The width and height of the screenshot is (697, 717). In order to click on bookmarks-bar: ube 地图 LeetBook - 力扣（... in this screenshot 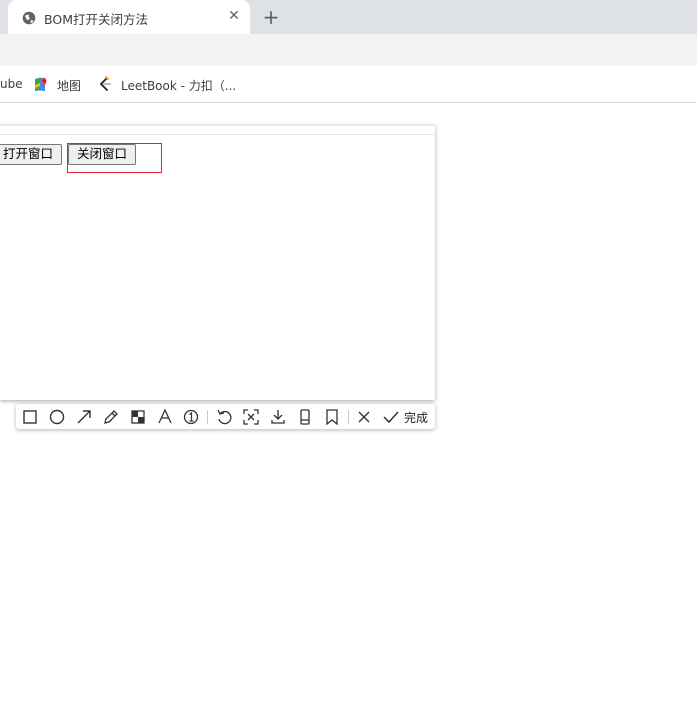, I will do `click(348, 84)`.